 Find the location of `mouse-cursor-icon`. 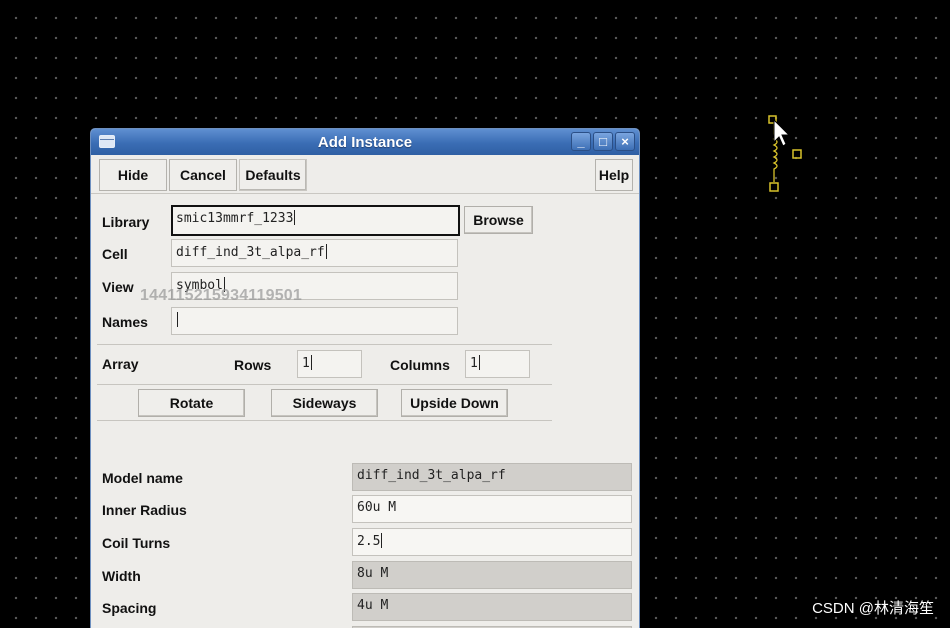

mouse-cursor-icon is located at coordinates (782, 132).